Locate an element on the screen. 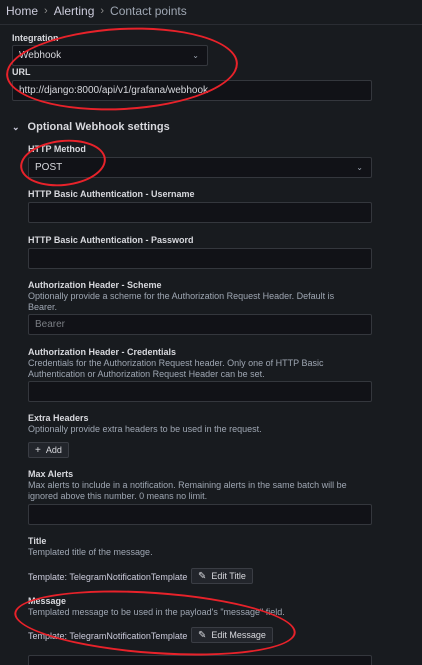 This screenshot has width=422, height=665. edit-message-button: ✎ Edit Message is located at coordinates (232, 635).